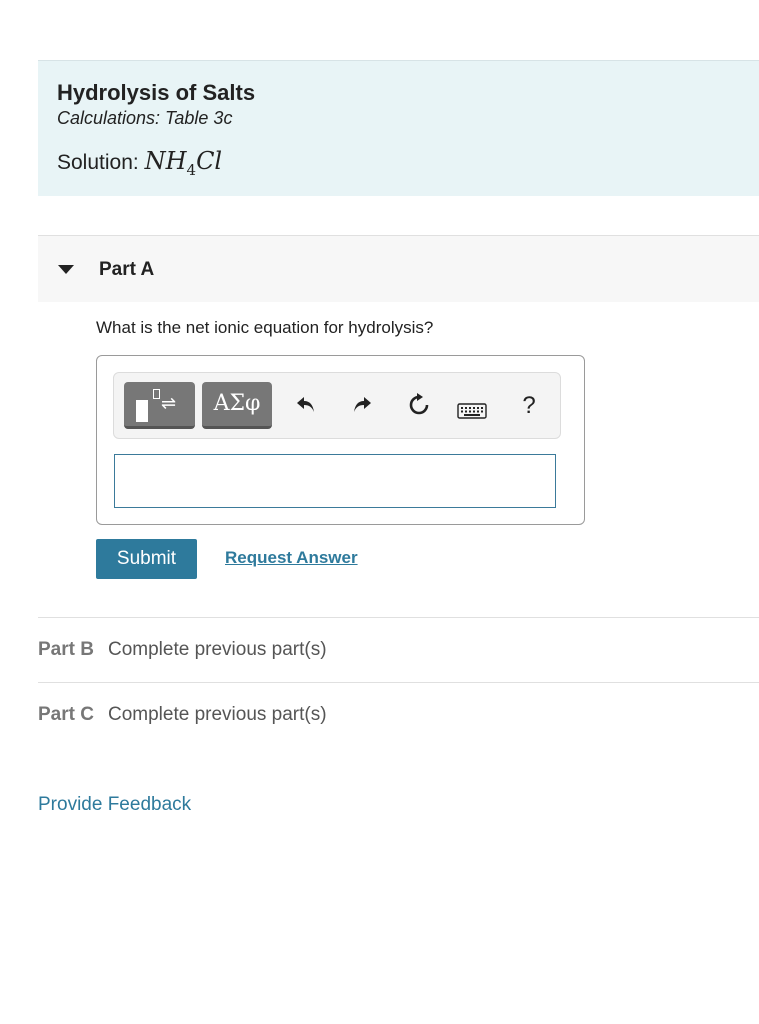 Image resolution: width=759 pixels, height=1024 pixels. I want to click on redo-icon, so click(362, 407).